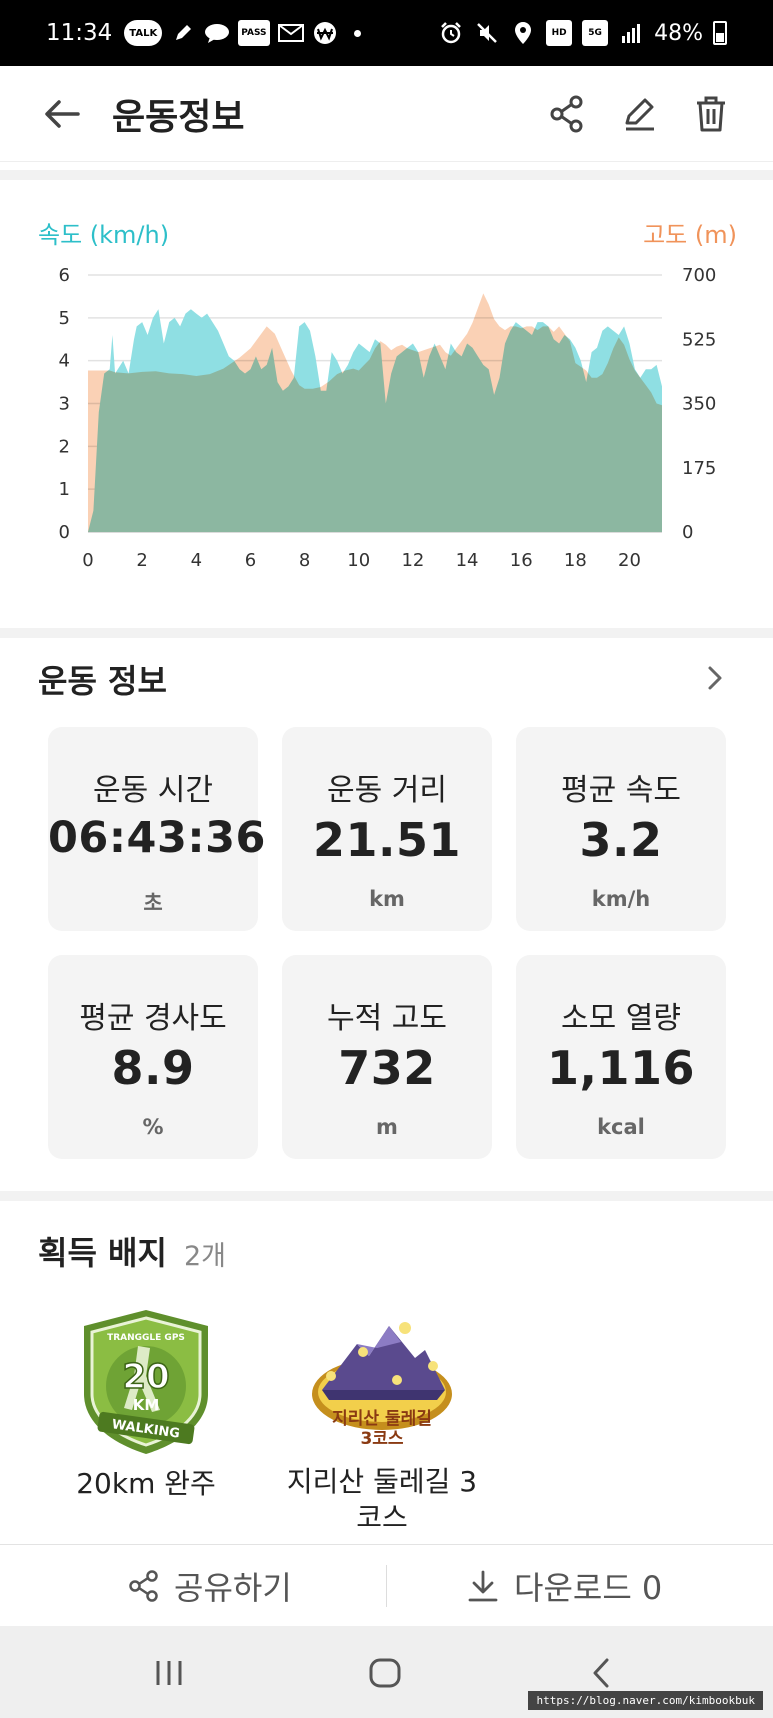 The height and width of the screenshot is (1718, 773). What do you see at coordinates (64, 489) in the screenshot?
I see `y-left-tick-label: 1` at bounding box center [64, 489].